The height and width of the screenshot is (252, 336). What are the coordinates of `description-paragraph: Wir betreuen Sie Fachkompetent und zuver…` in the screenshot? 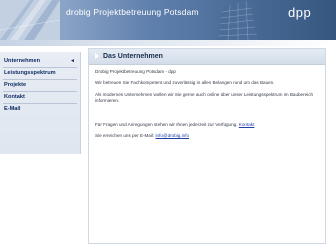 It's located at (185, 82).